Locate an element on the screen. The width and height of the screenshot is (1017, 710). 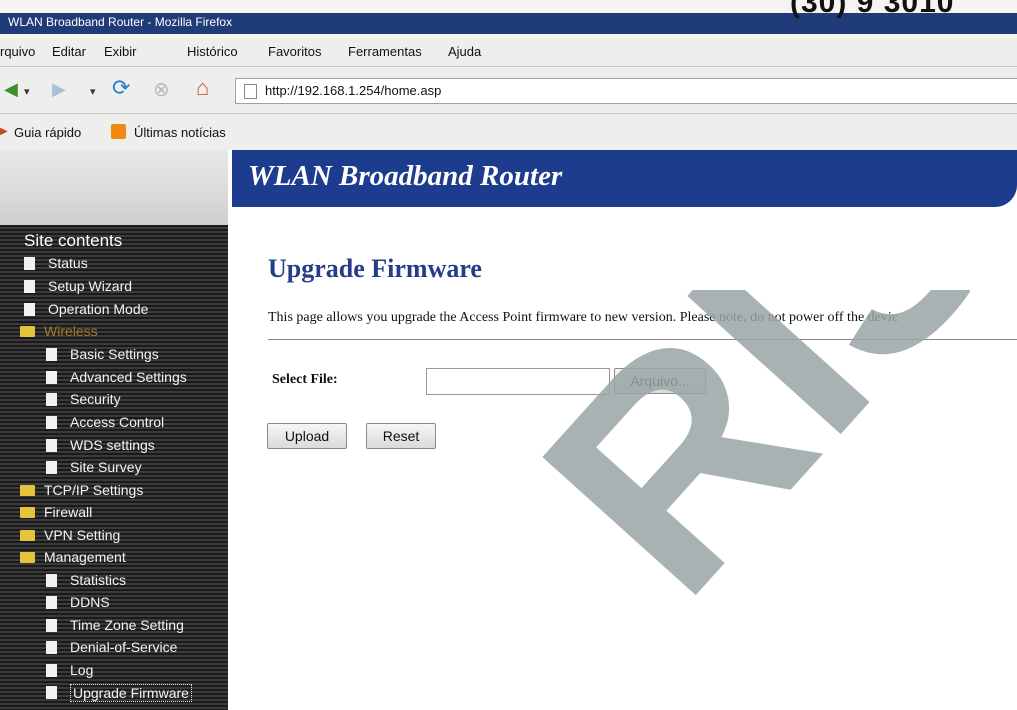
menu-ajuda: Ajuda is located at coordinates (464, 51).